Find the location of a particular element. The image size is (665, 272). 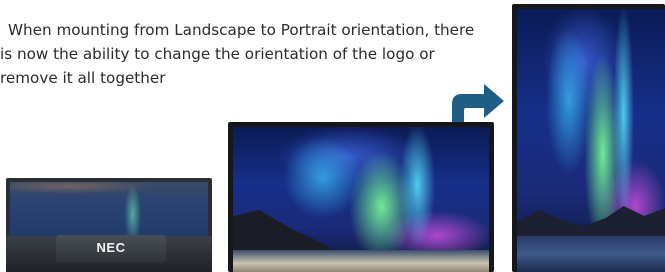

beach-foreground is located at coordinates (361, 261).